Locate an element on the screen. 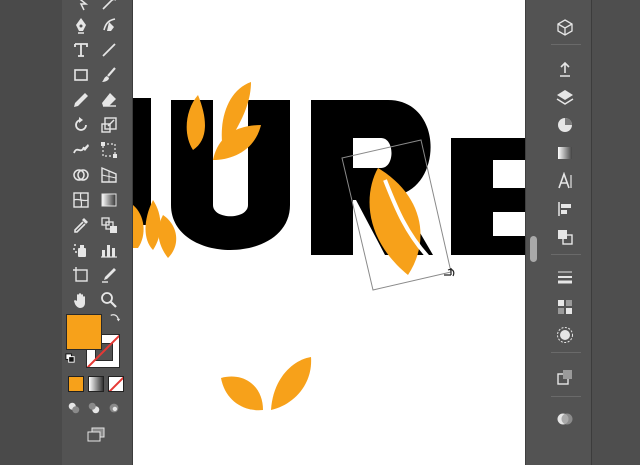  pathfinder-icon is located at coordinates (565, 237).